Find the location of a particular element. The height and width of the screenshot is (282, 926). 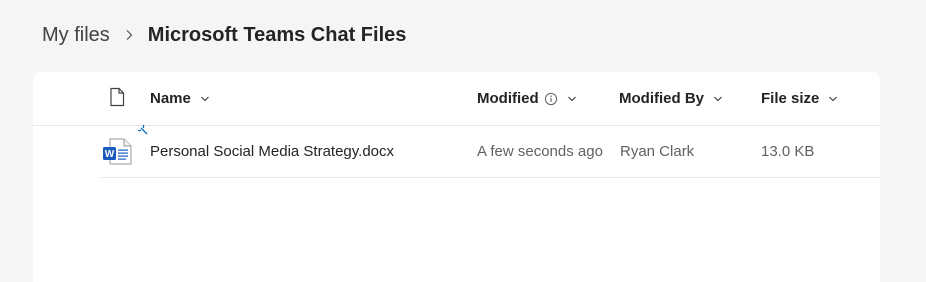

column-header-modified-by-label: Modified By is located at coordinates (661, 98).